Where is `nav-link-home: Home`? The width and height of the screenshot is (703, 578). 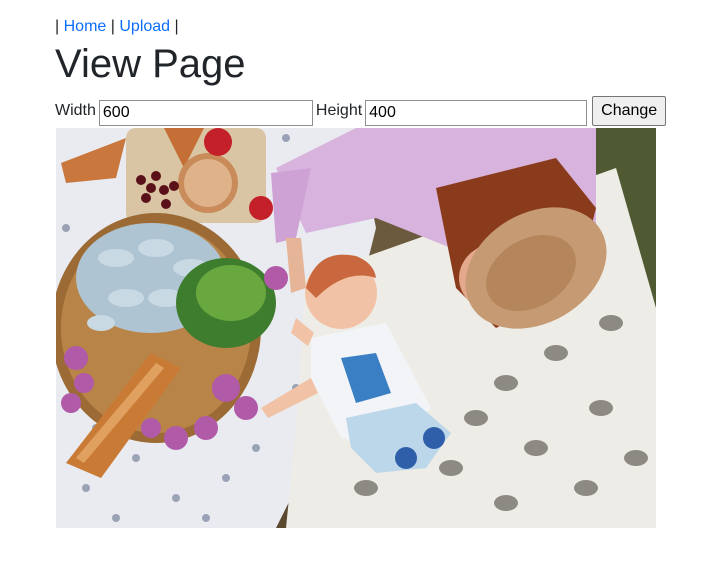 nav-link-home: Home is located at coordinates (85, 26).